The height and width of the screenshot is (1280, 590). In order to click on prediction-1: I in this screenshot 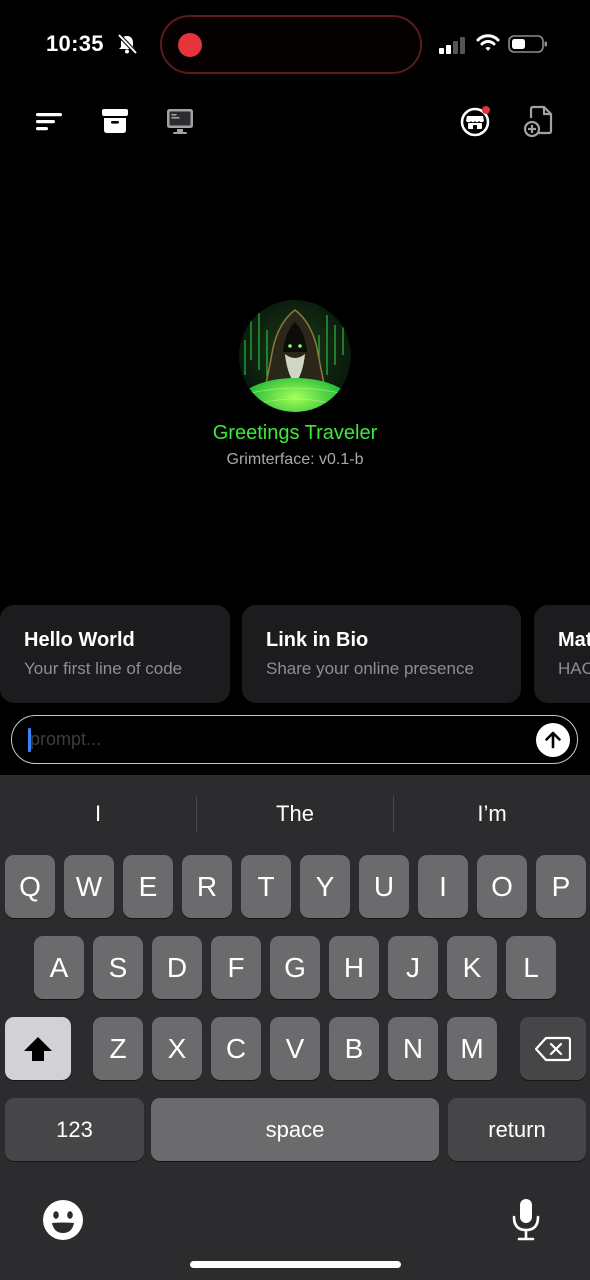, I will do `click(98, 814)`.